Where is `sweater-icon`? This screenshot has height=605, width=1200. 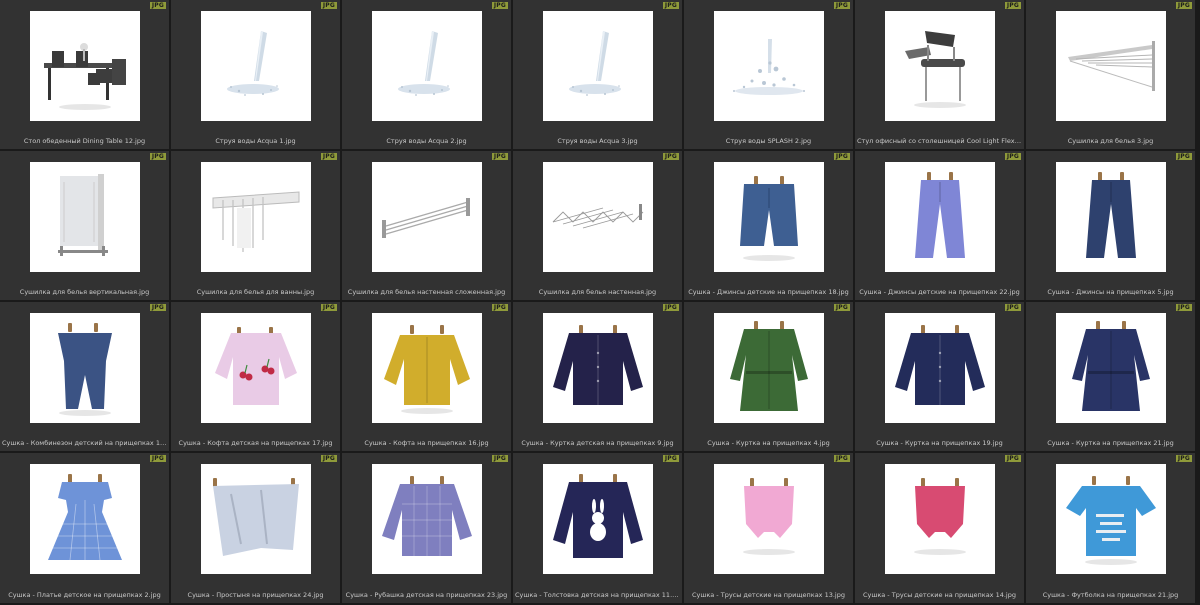 sweater-icon is located at coordinates (427, 368).